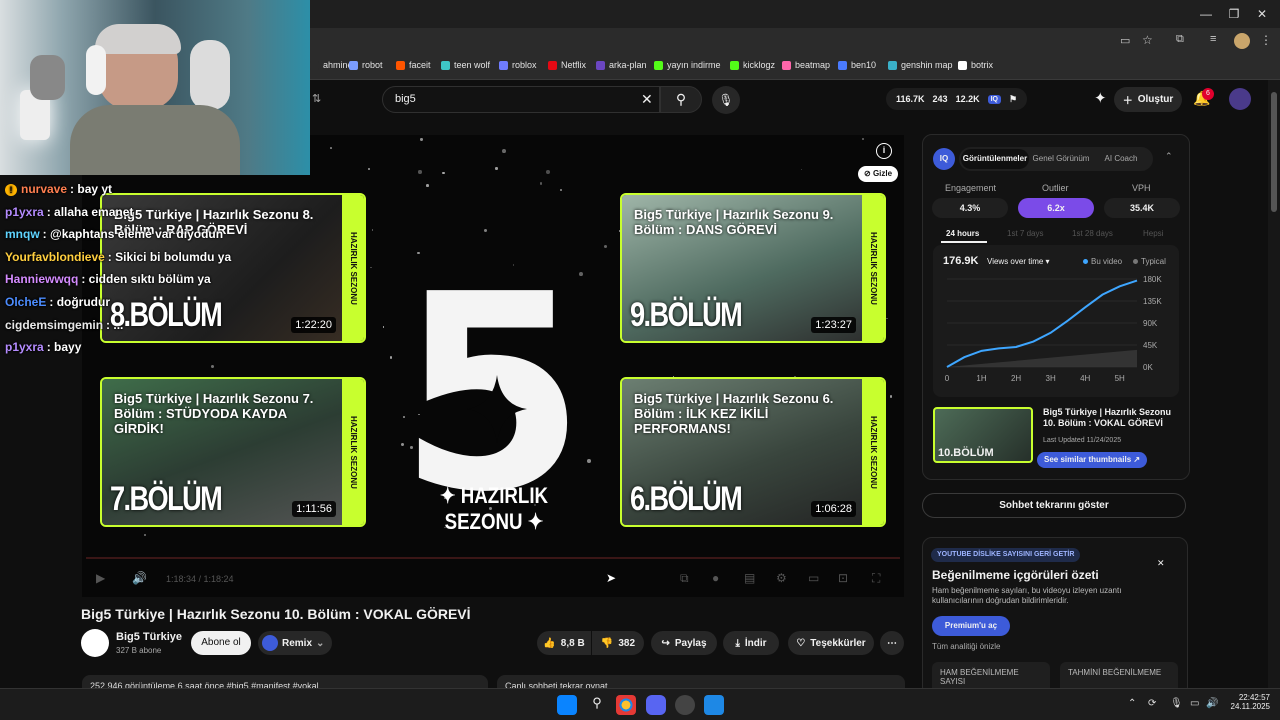 The height and width of the screenshot is (720, 1280). I want to click on collapse-icon: ⌃, so click(1169, 156).